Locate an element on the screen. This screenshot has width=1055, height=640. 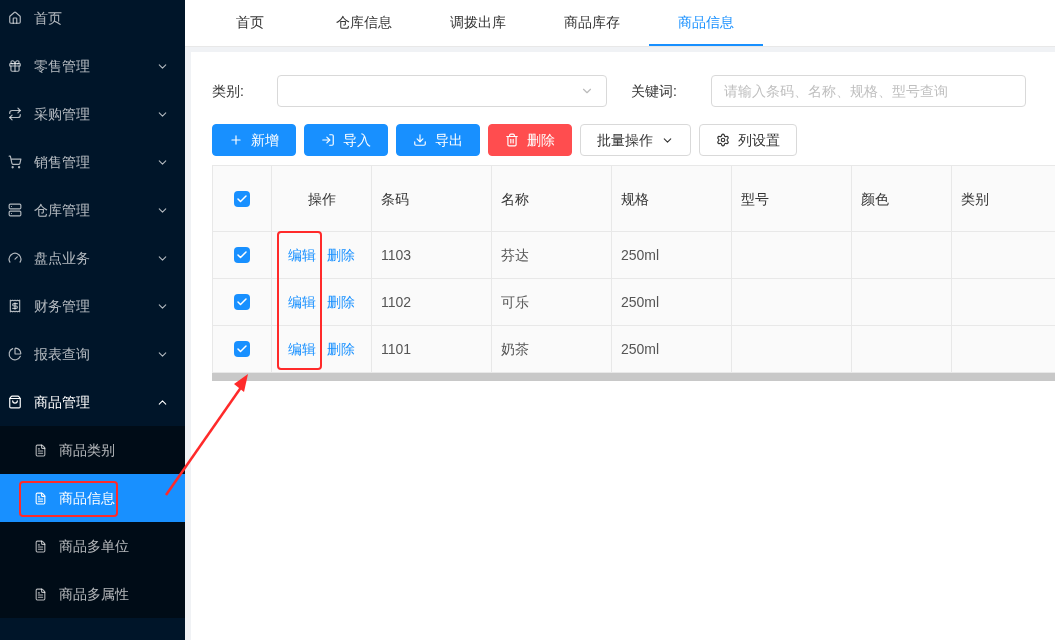
table-cell: 1102 is located at coordinates (432, 302).